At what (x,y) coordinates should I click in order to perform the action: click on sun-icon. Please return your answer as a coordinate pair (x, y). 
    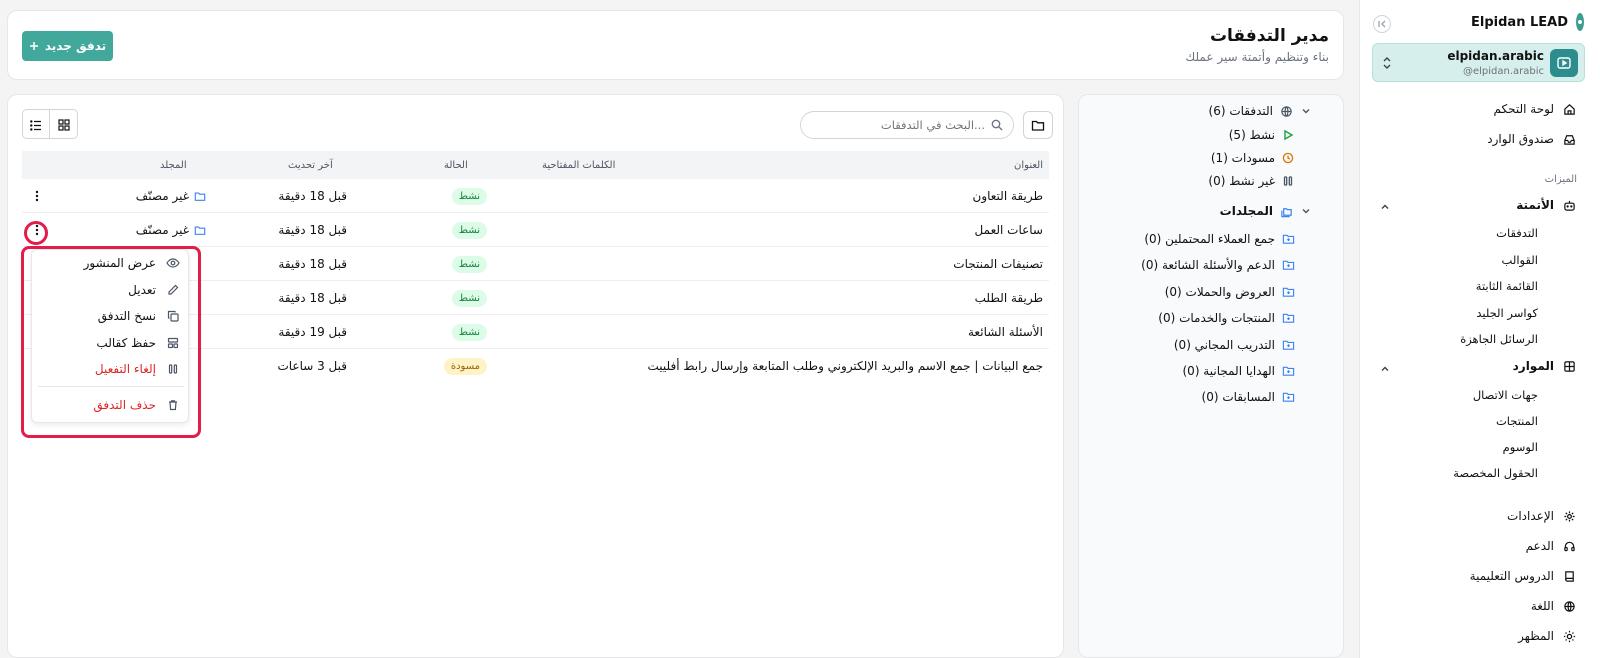
    Looking at the image, I should click on (1569, 636).